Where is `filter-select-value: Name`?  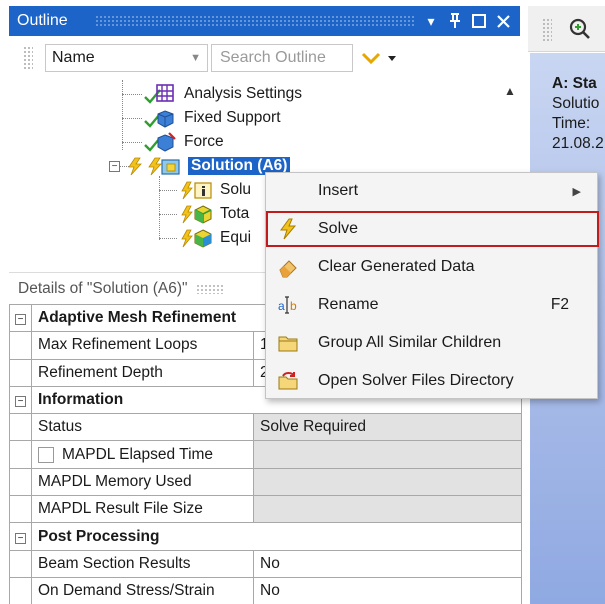 filter-select-value: Name is located at coordinates (73, 57).